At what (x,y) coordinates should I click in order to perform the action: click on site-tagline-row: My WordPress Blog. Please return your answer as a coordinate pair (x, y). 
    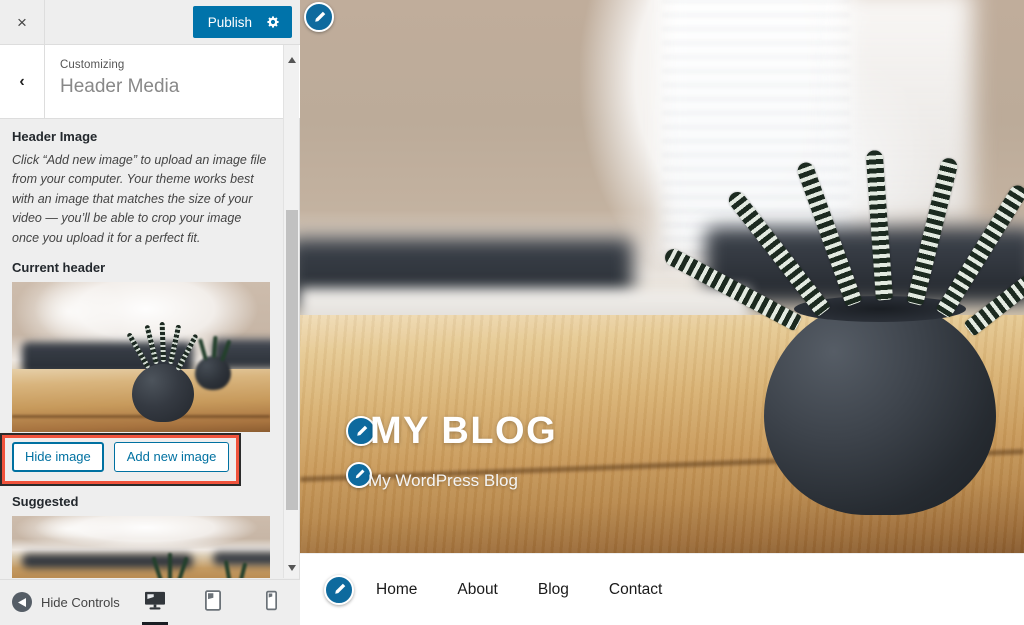
    Looking at the image, I should click on (451, 474).